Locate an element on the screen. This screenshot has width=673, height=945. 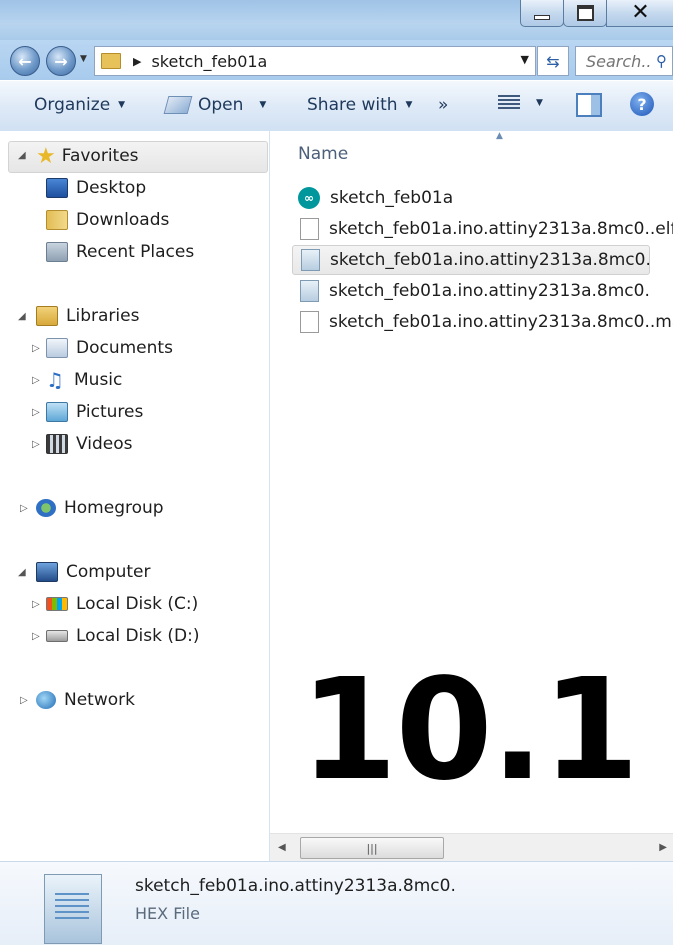
nav-videos: Videos is located at coordinates (89, 444).